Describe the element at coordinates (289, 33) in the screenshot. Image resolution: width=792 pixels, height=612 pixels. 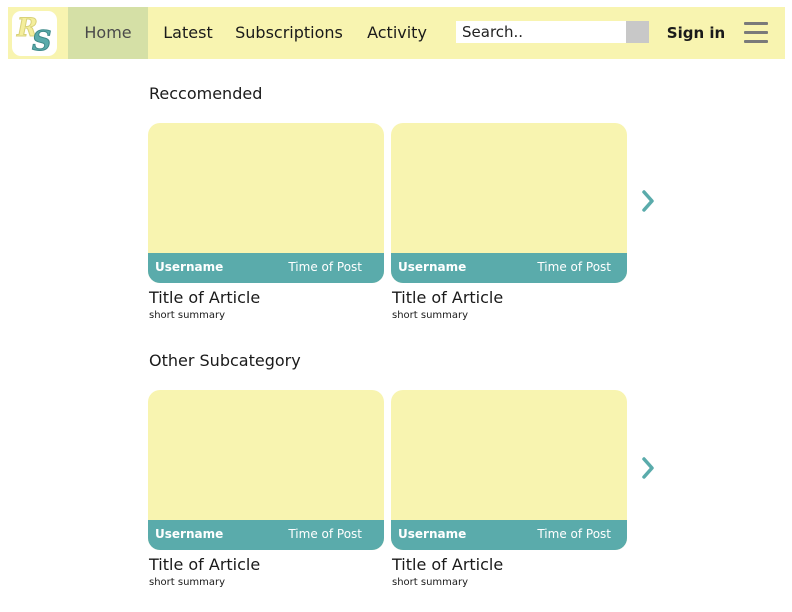
I see `tab-subscriptions: Subscriptions` at that location.